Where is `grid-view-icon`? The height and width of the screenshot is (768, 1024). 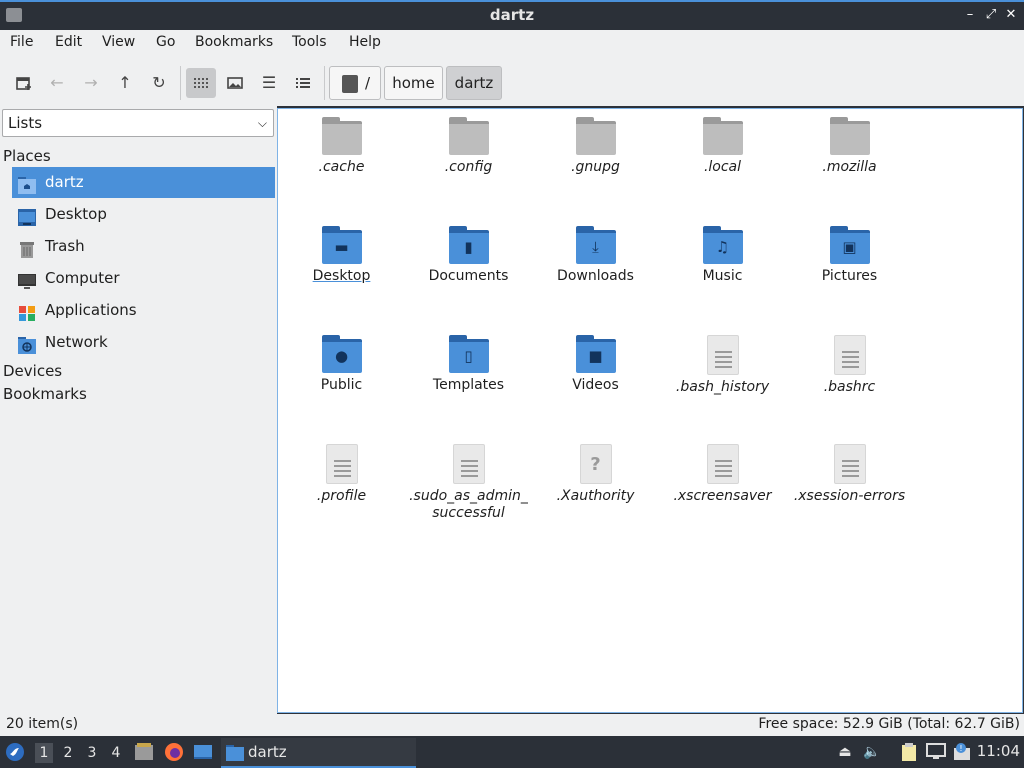 grid-view-icon is located at coordinates (201, 83).